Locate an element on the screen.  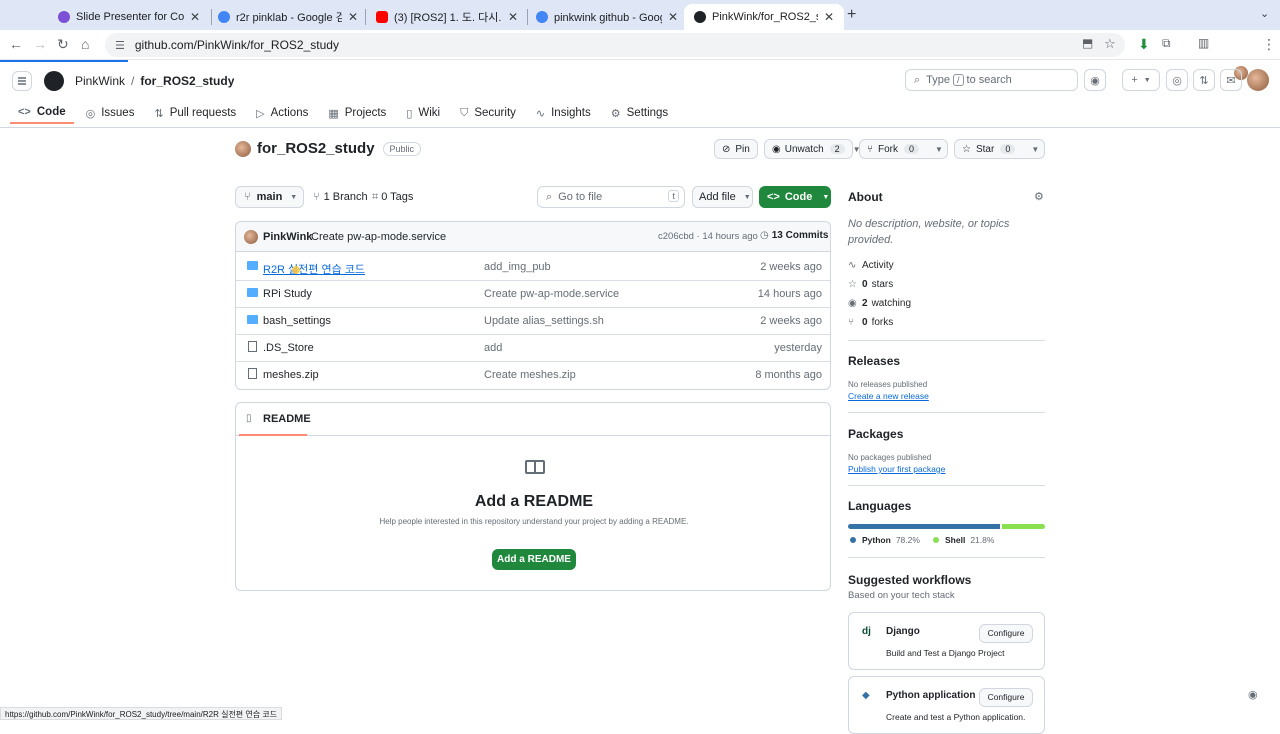
publish-package-link: Publish your first package is located at coordinates (896, 469).